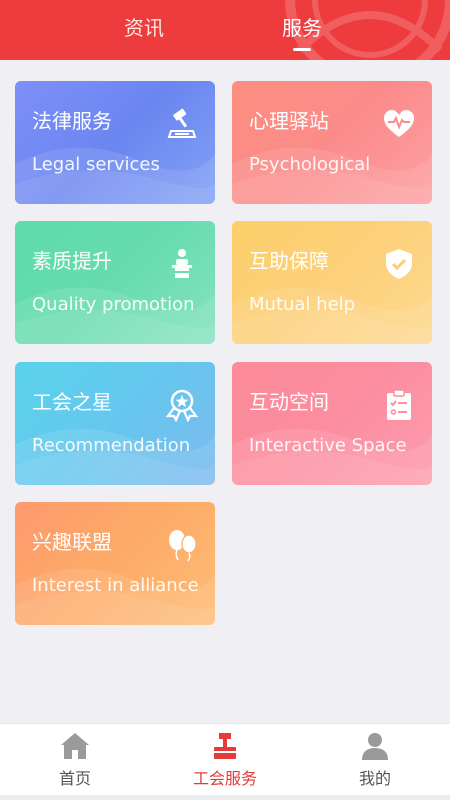  What do you see at coordinates (224, 778) in the screenshot?
I see `nav-label: 工会服务` at bounding box center [224, 778].